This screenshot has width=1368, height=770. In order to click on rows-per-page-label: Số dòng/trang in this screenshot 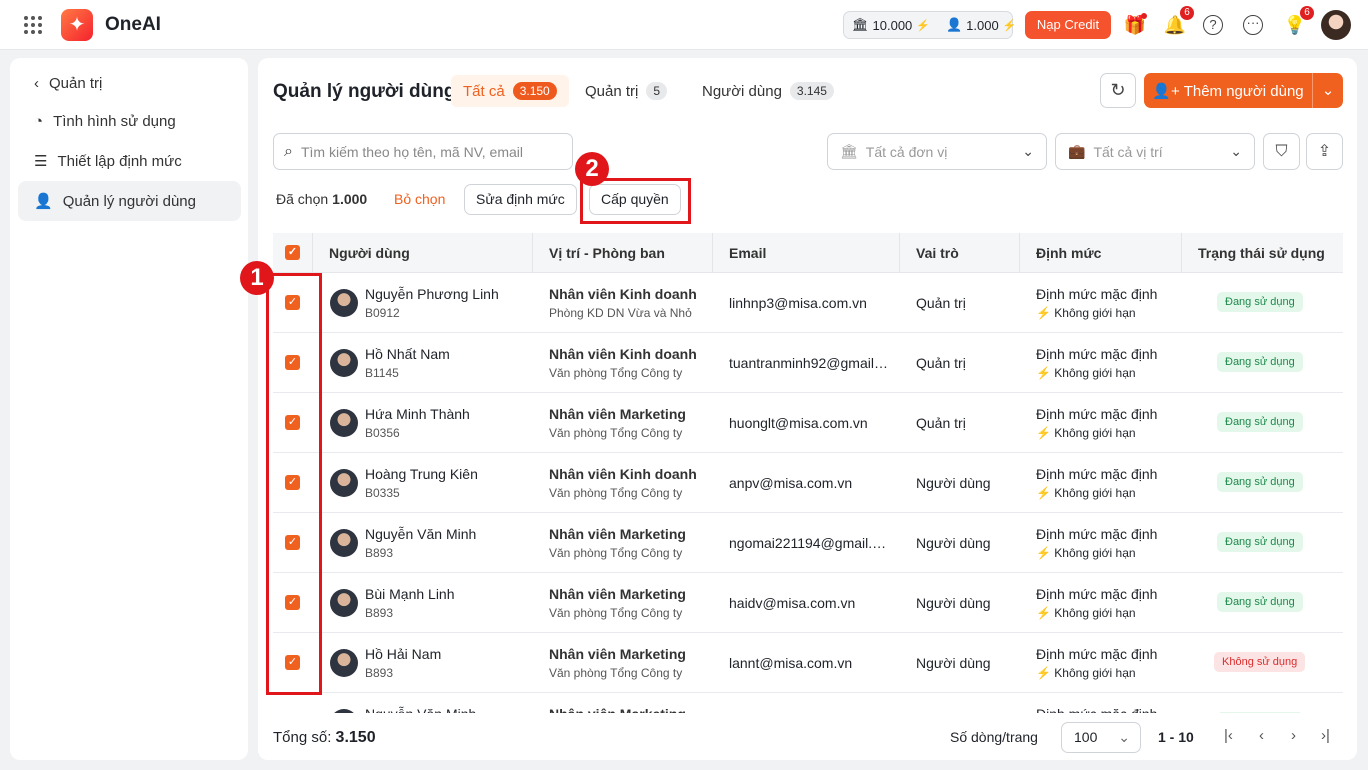, I will do `click(994, 737)`.